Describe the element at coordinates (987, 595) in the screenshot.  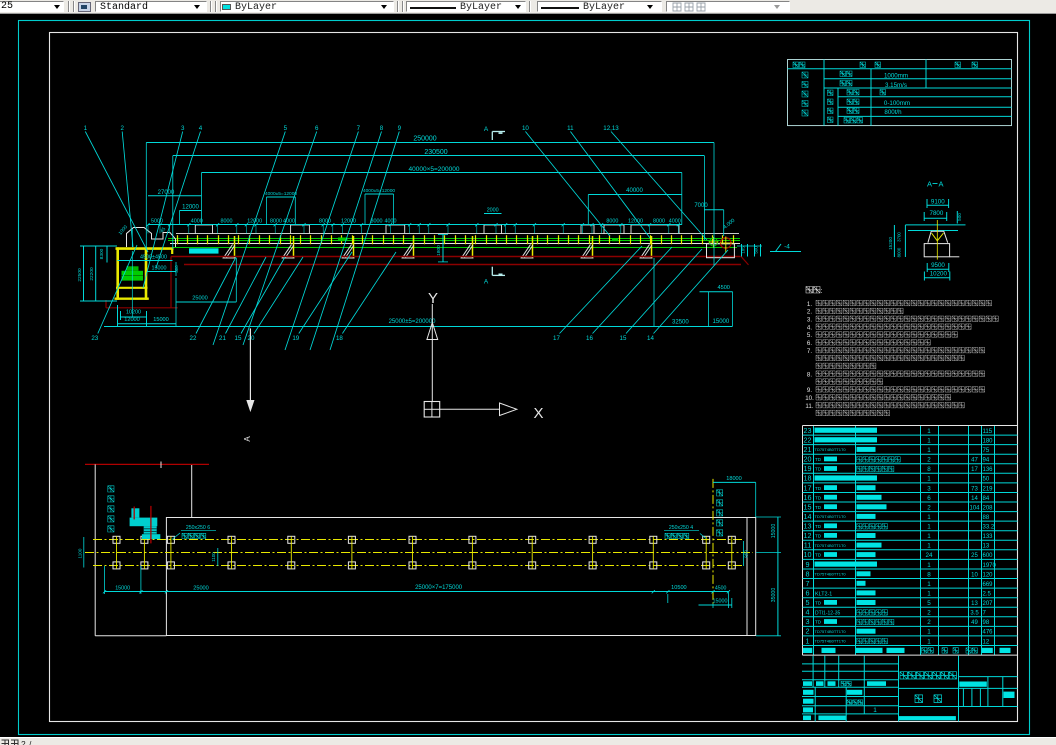
I see `svg-text: 2.5` at that location.